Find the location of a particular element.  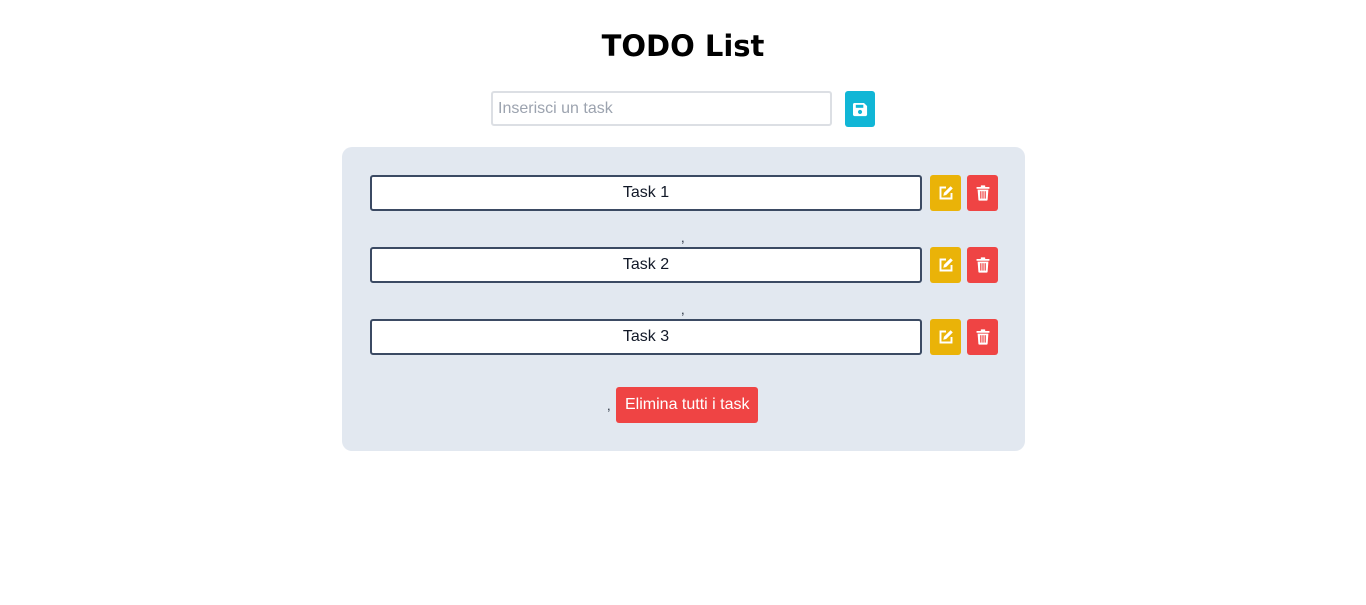

task-item: Task 1 is located at coordinates (684, 193).